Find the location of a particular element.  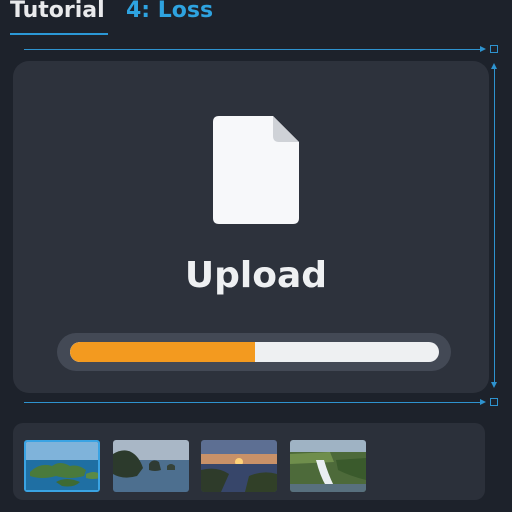

bottom-width-guide is located at coordinates (253, 402).